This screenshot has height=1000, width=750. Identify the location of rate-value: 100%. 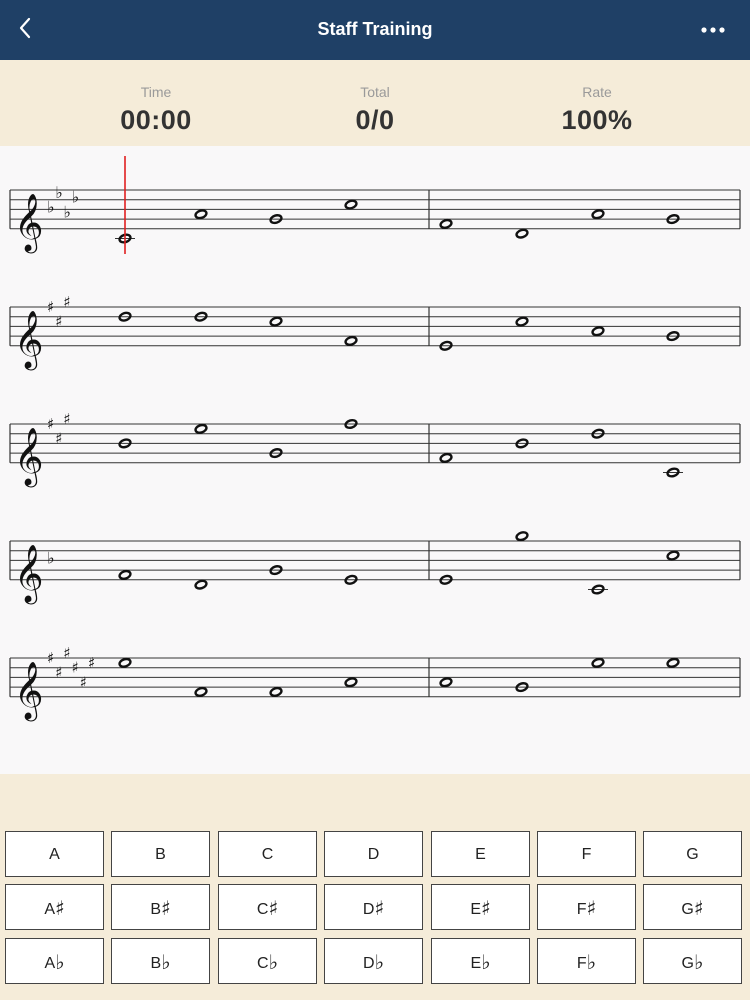
(597, 120).